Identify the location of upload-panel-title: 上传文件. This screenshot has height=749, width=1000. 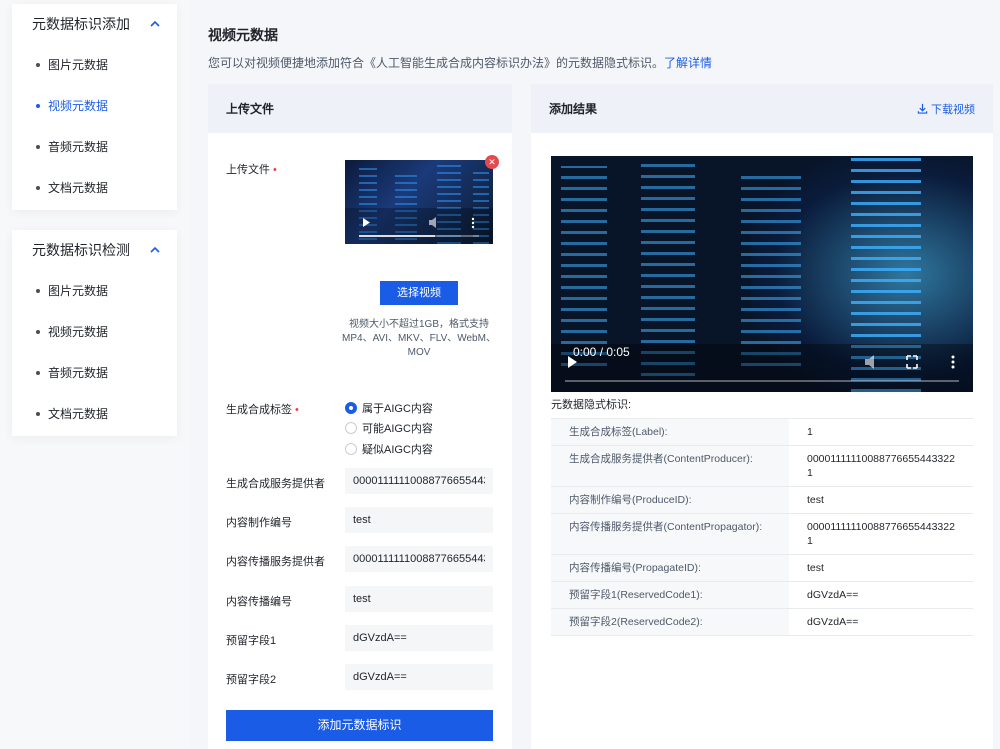
(250, 109).